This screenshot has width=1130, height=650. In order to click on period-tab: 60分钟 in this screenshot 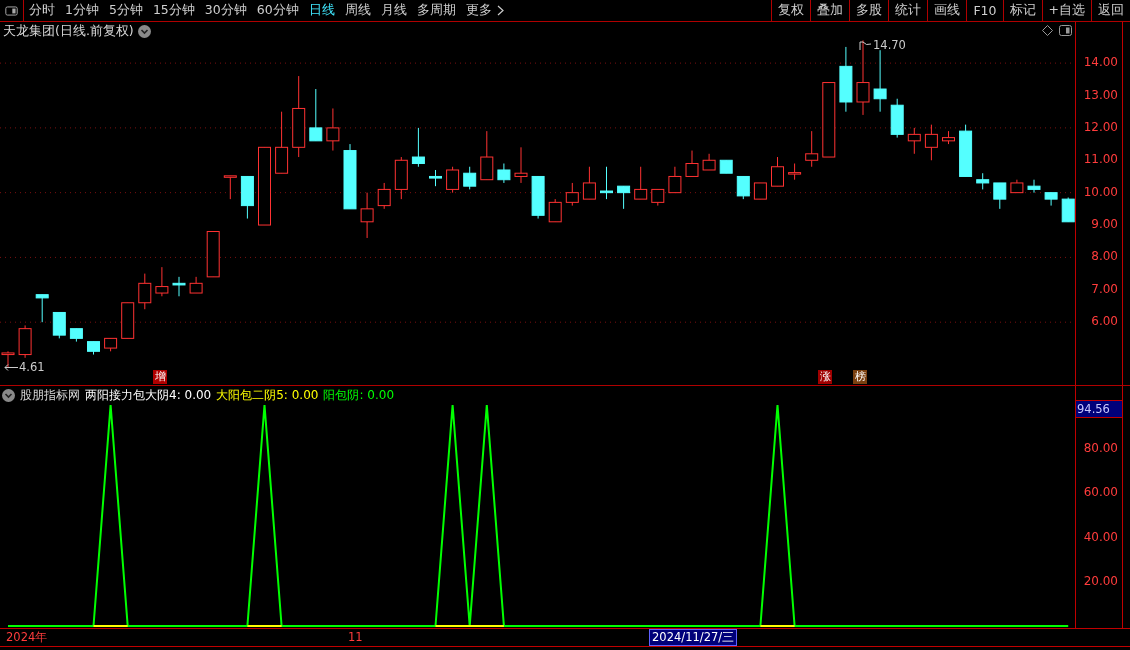, I will do `click(277, 10)`.